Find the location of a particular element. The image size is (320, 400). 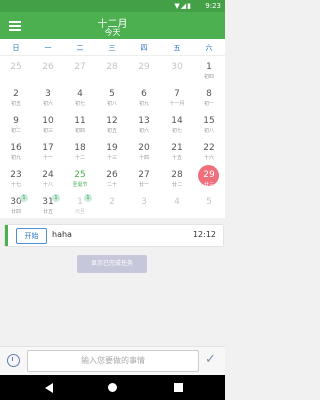

day-number: 29 is located at coordinates (209, 175).